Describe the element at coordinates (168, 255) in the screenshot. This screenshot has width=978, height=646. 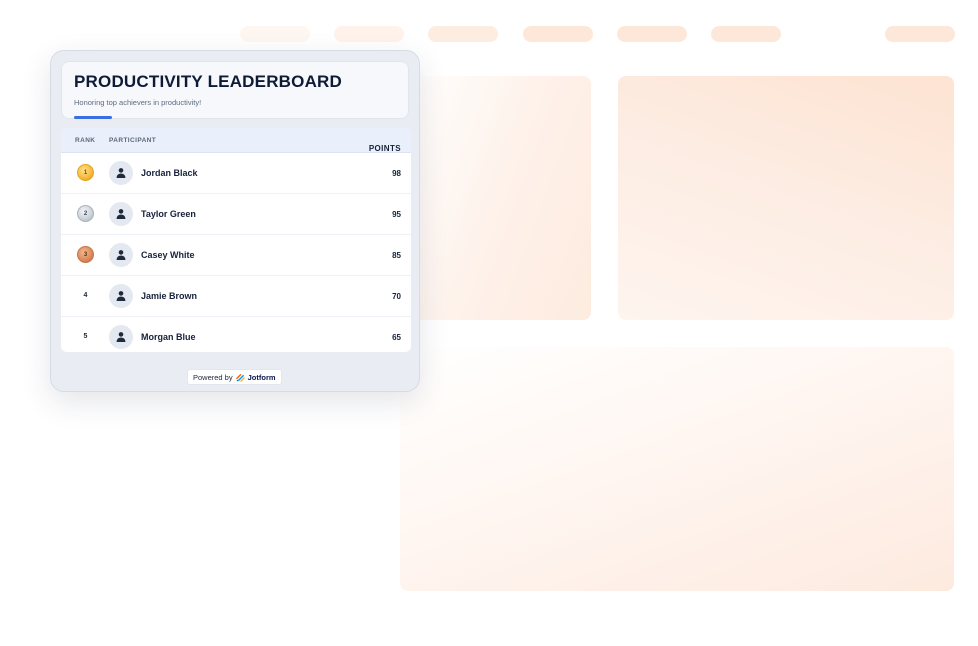
I see `participant-name: Casey White` at that location.